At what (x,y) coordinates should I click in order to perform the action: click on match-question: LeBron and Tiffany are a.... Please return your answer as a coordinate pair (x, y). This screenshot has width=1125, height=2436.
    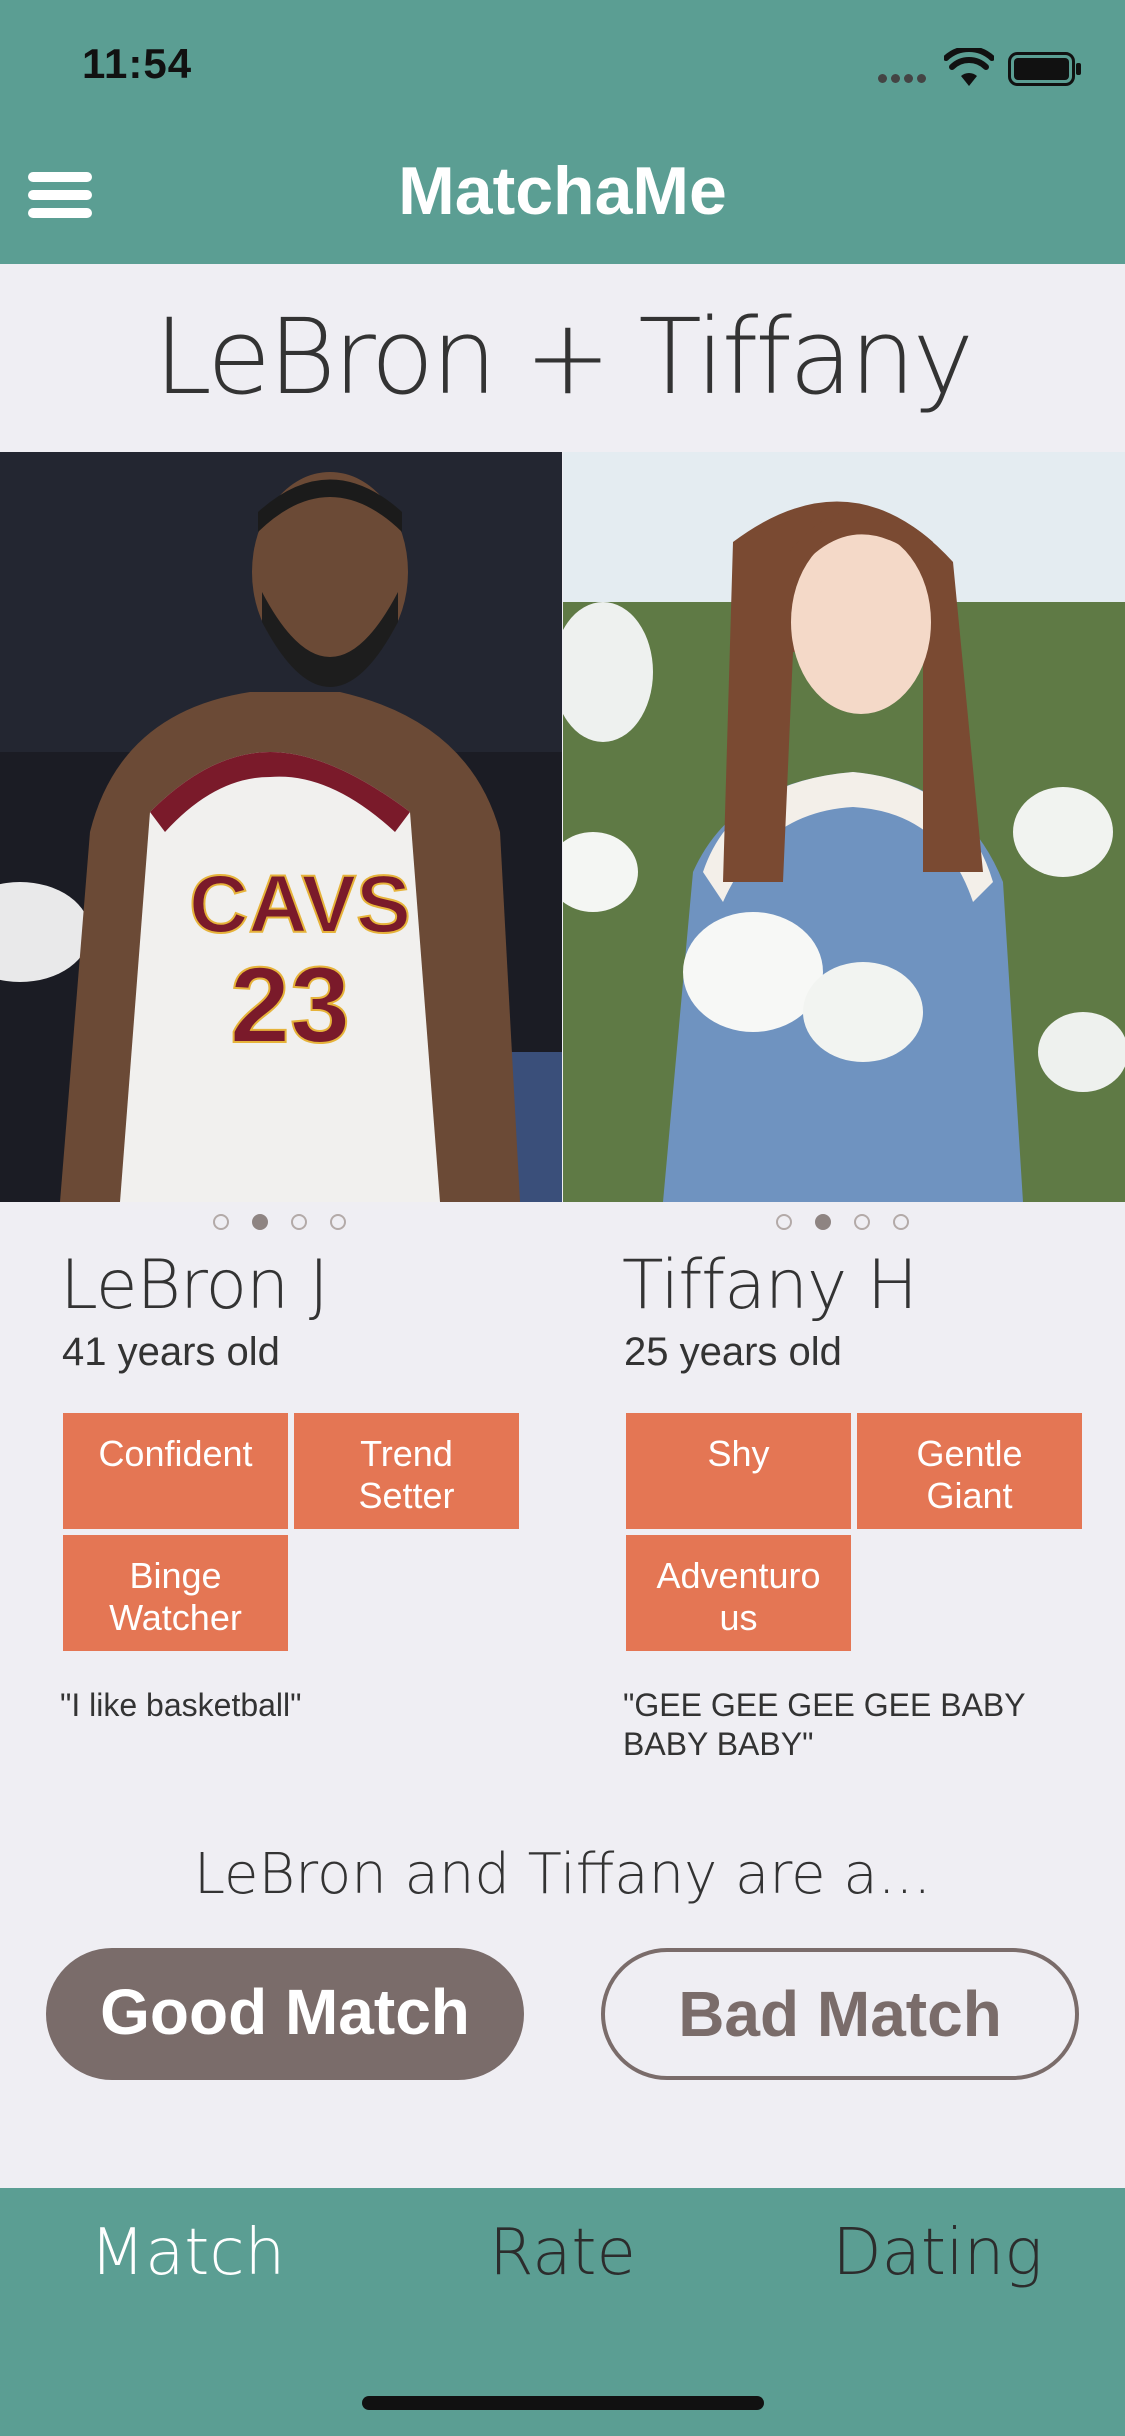
    Looking at the image, I should click on (562, 1874).